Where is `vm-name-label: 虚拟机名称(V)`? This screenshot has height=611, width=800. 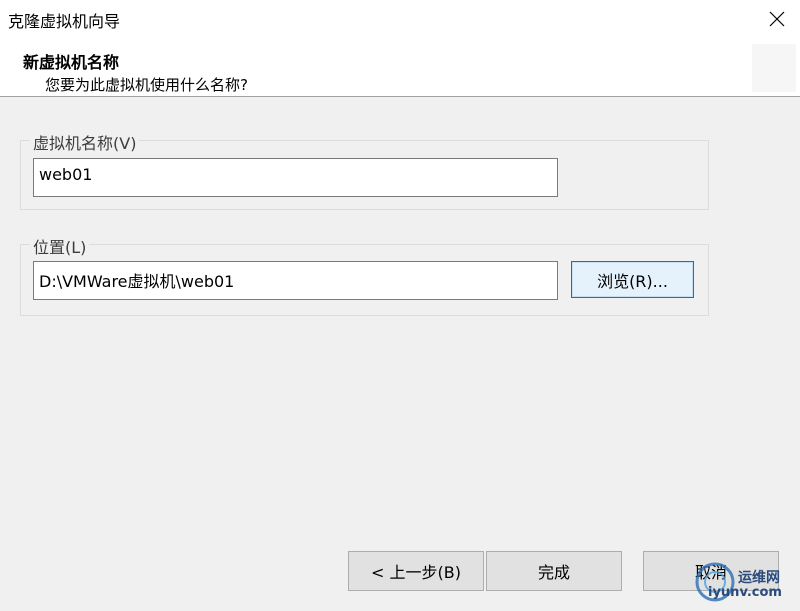 vm-name-label: 虚拟机名称(V) is located at coordinates (85, 142).